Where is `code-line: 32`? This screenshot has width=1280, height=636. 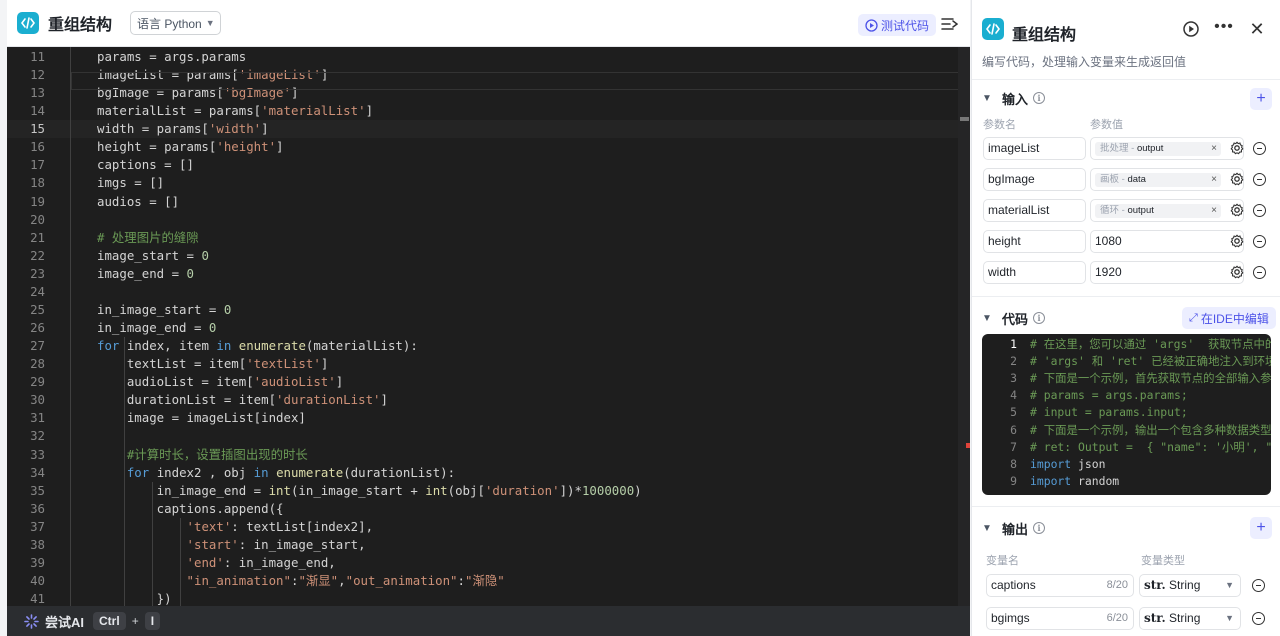
code-line: 32 is located at coordinates (488, 436).